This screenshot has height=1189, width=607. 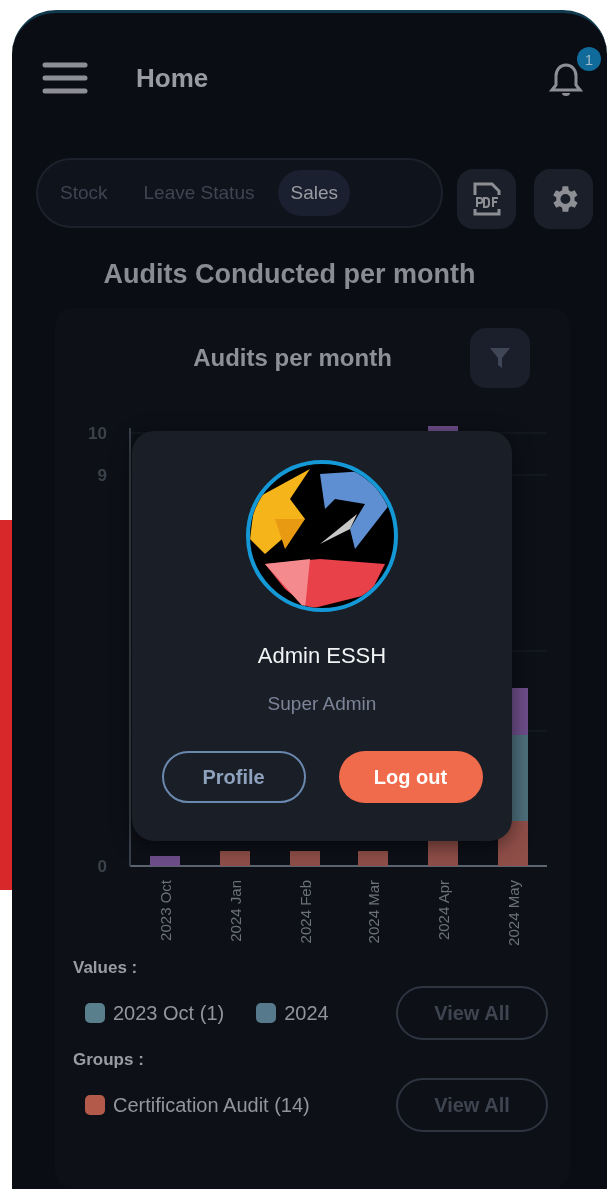 What do you see at coordinates (289, 274) in the screenshot?
I see `section-title: Audits Conducted per month` at bounding box center [289, 274].